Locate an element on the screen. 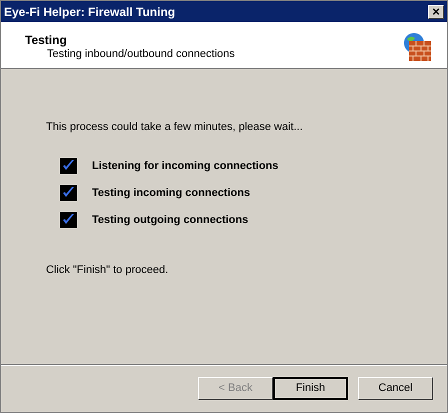 The width and height of the screenshot is (448, 413). footer-note: Click "Finish" to proceed. is located at coordinates (108, 270).